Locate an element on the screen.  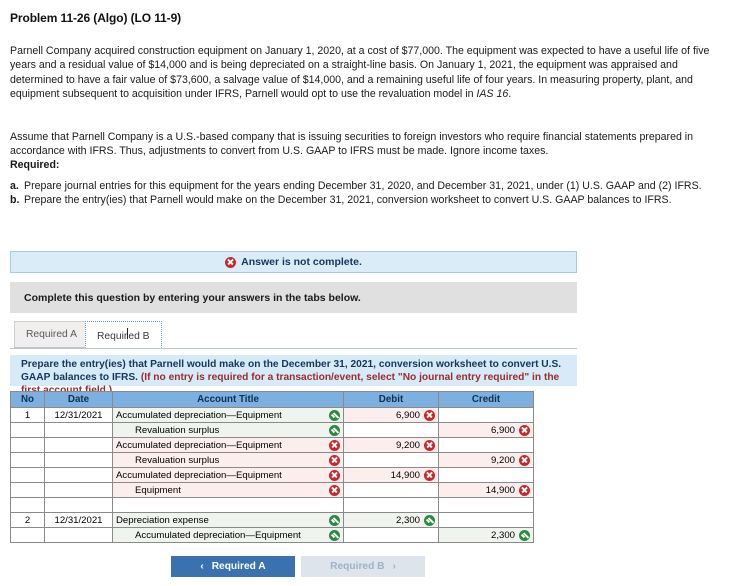
tab-required-b: Required B is located at coordinates (123, 334).